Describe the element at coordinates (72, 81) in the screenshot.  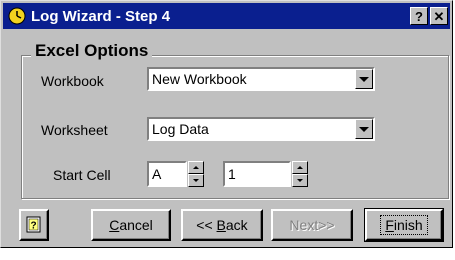
I see `workbook-label: Workbook` at that location.